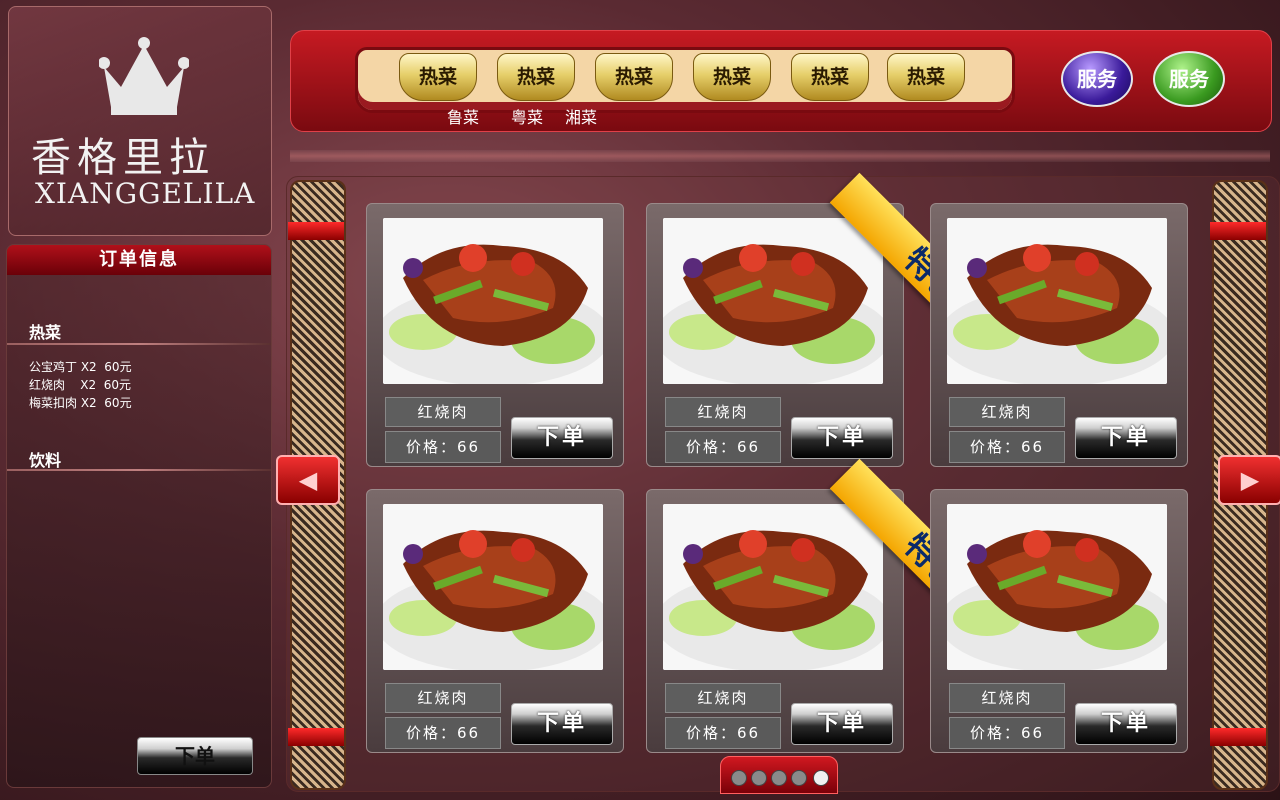 The image size is (1280, 800). I want to click on subcategory-lu: 鲁菜, so click(463, 116).